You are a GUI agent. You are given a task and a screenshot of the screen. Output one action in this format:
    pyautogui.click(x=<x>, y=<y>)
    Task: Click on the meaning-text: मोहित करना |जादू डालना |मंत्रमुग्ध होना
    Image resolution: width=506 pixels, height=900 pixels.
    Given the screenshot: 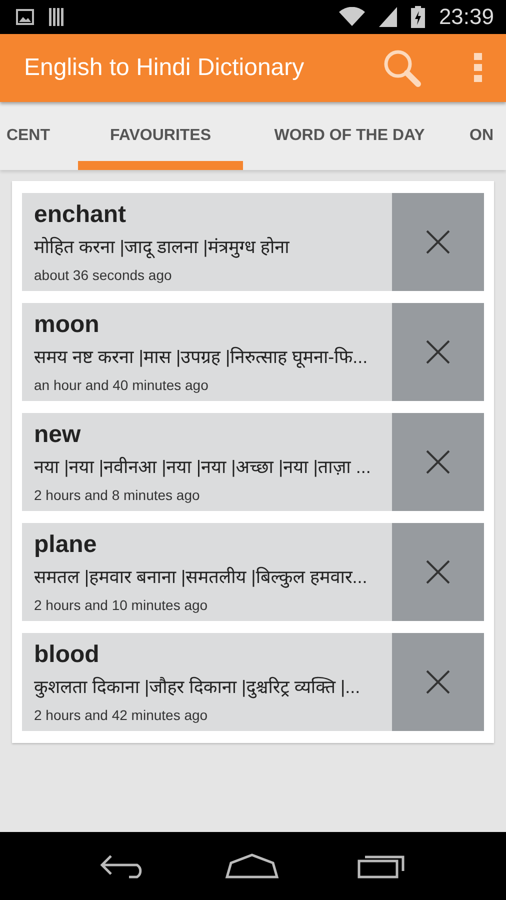 What is the action you would take?
    pyautogui.click(x=162, y=248)
    